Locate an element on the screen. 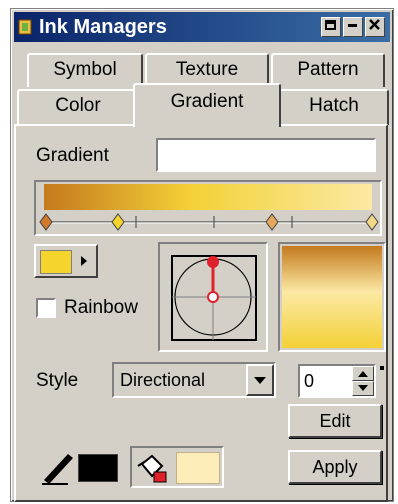 The image size is (398, 504). gradient-preview is located at coordinates (332, 297).